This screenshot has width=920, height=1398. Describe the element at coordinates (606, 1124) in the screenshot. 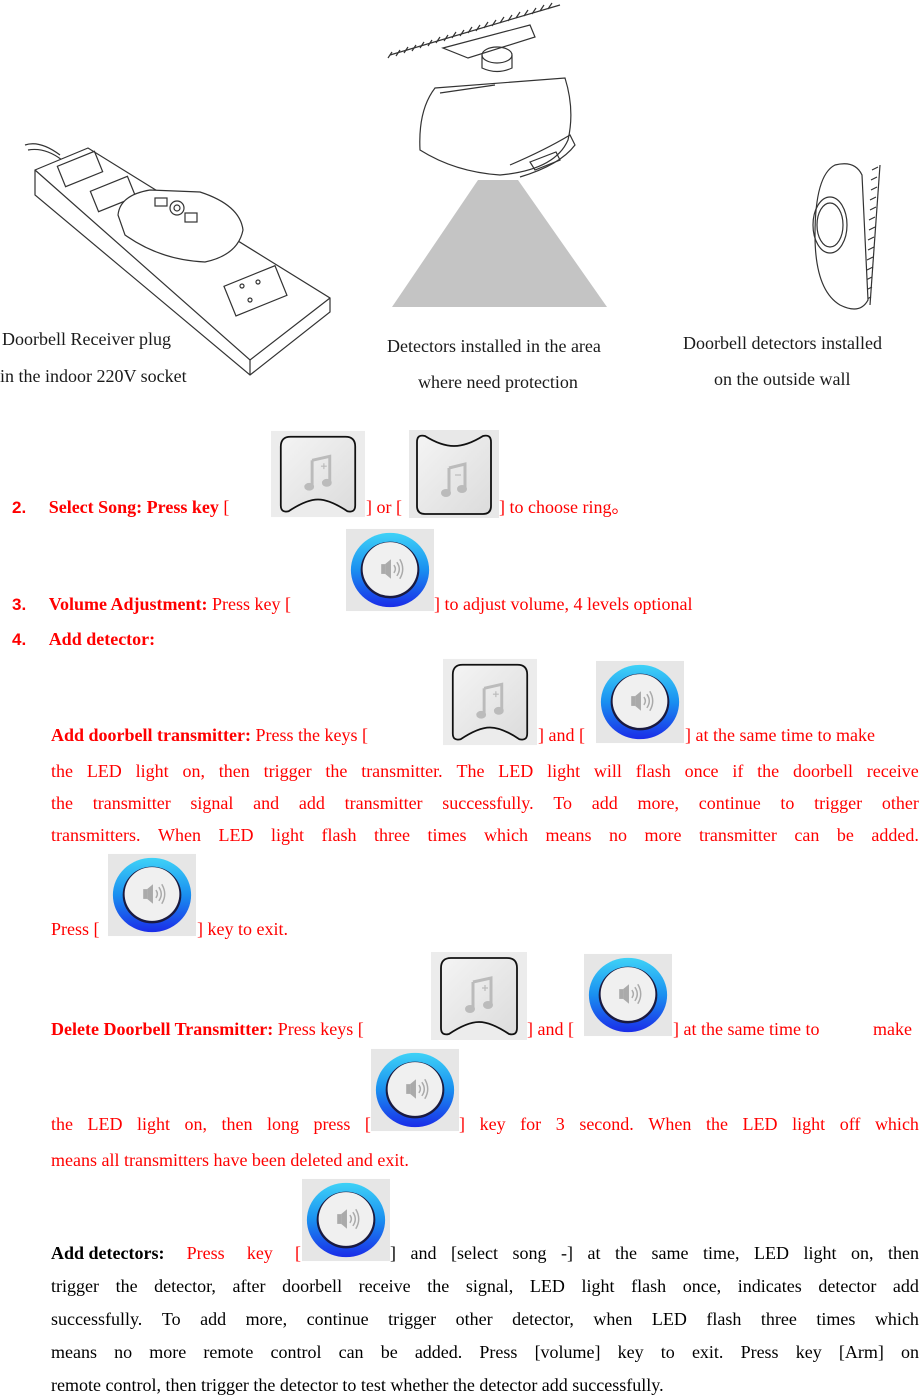

I see `word: second.` at that location.